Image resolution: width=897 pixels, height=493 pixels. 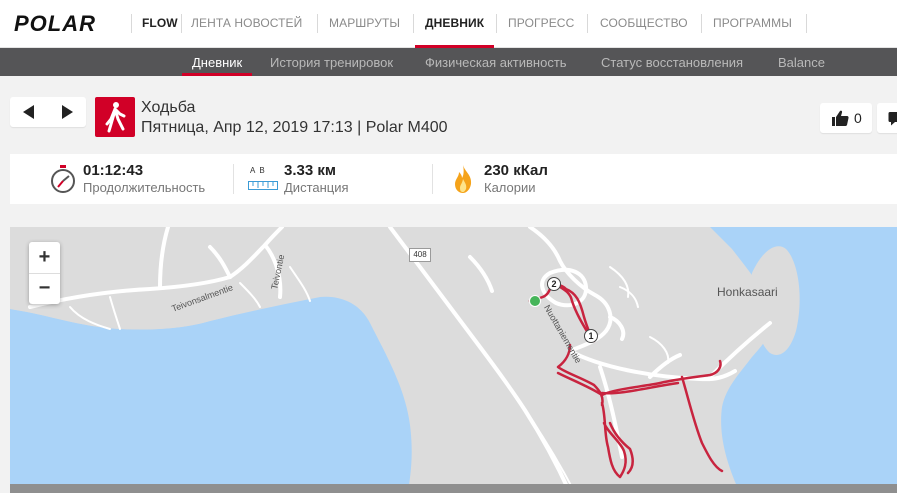 What do you see at coordinates (801, 62) in the screenshot?
I see `subnav-balance: Balance` at bounding box center [801, 62].